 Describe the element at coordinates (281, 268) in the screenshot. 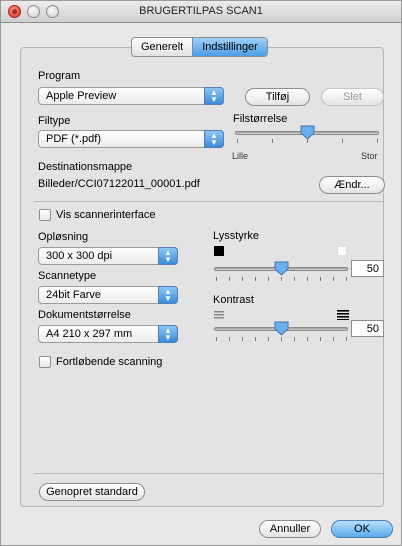

I see `brightness-slider-thumb` at that location.